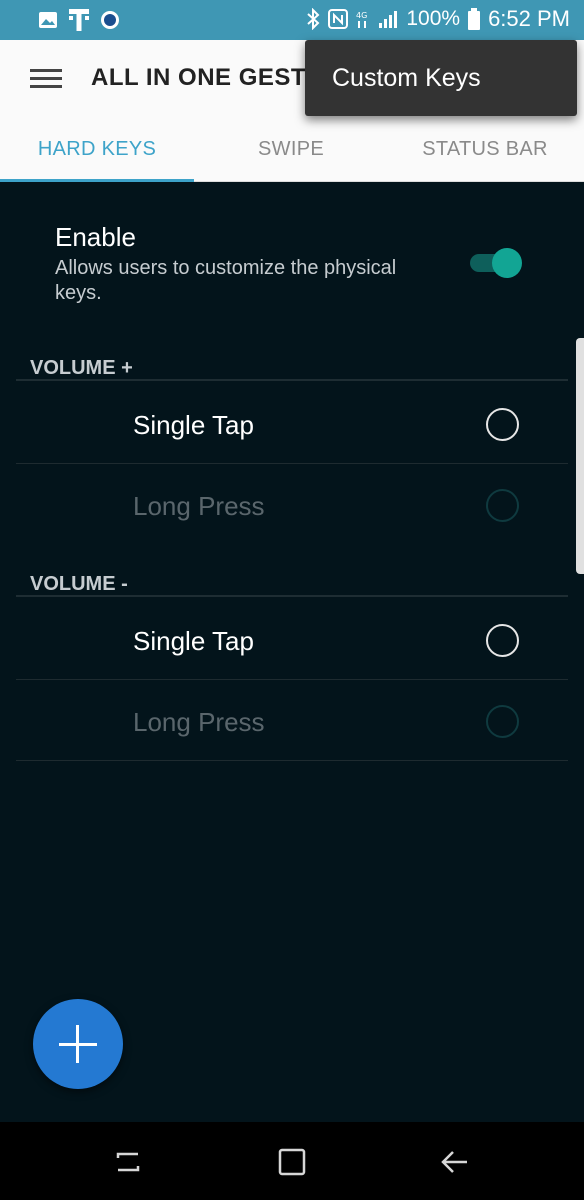 The image size is (584, 1200). What do you see at coordinates (128, 1162) in the screenshot?
I see `recents-icon` at bounding box center [128, 1162].